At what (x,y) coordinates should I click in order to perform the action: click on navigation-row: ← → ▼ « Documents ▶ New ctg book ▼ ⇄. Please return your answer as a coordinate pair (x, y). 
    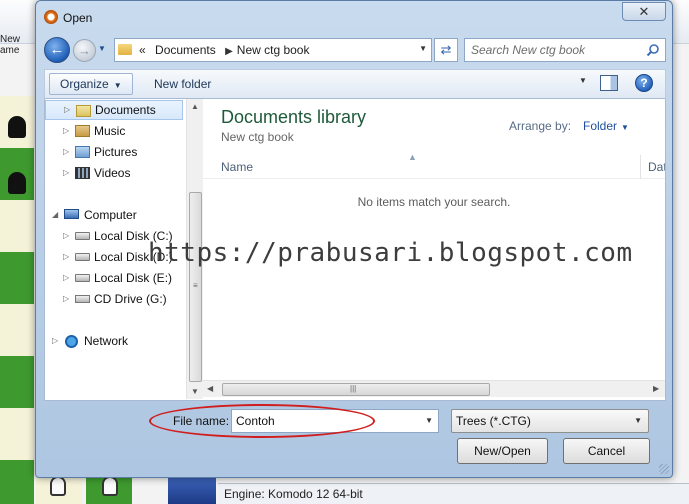
    Looking at the image, I should click on (354, 50).